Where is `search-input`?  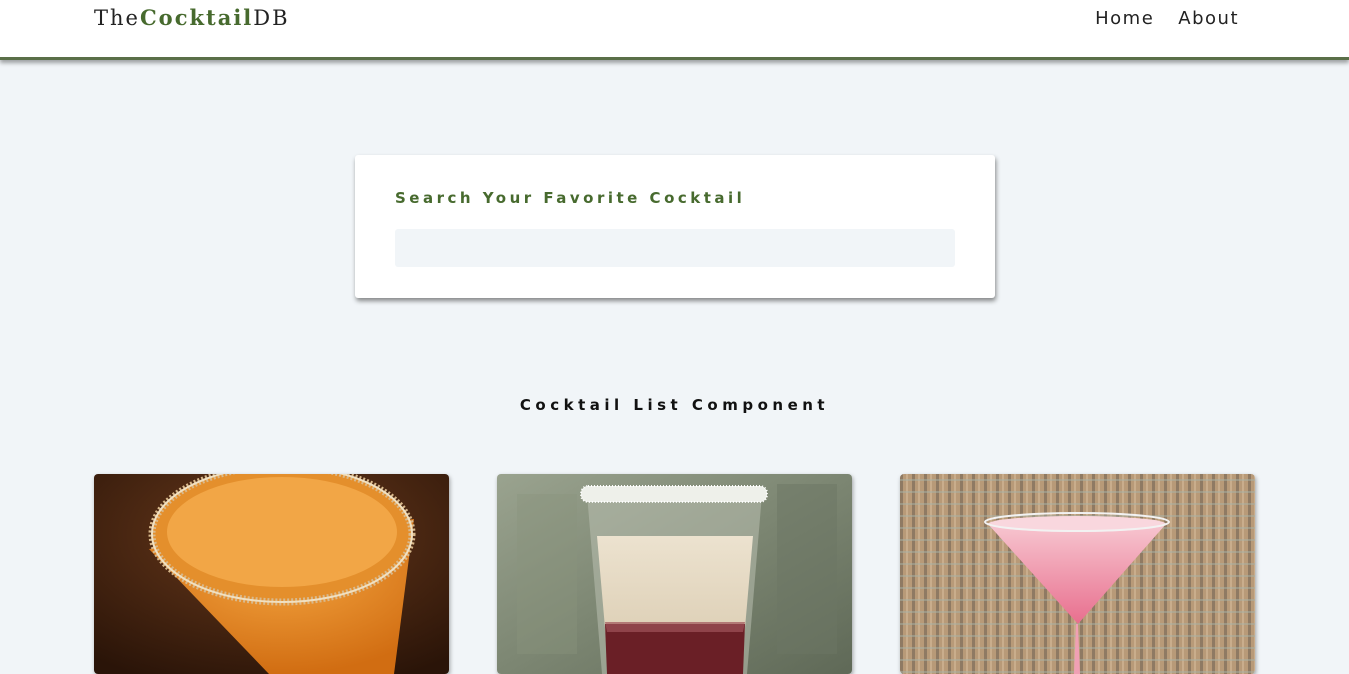
search-input is located at coordinates (675, 248).